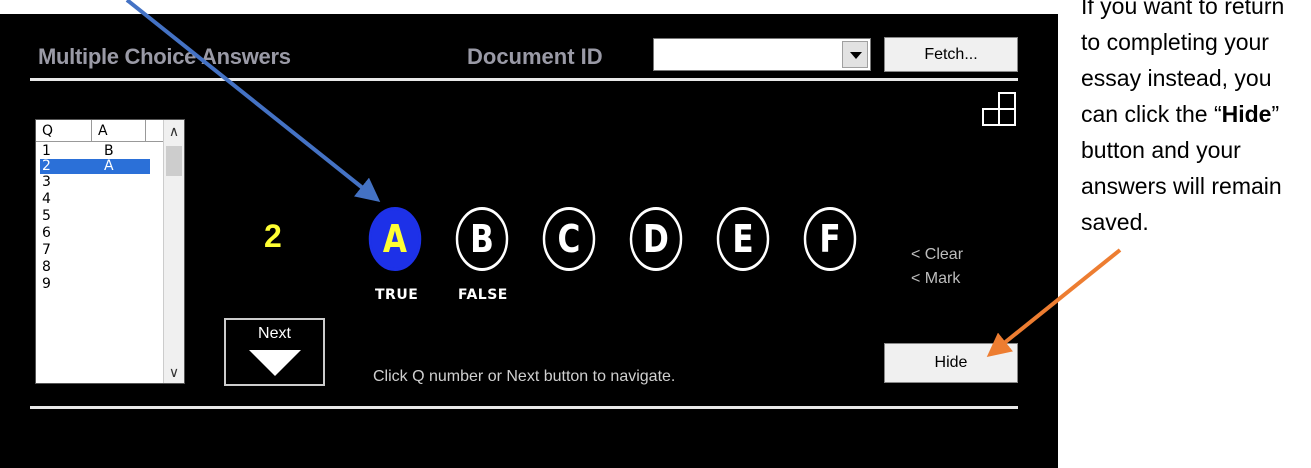 Image resolution: width=1311 pixels, height=468 pixels. What do you see at coordinates (274, 333) in the screenshot?
I see `next-label: Next` at bounding box center [274, 333].